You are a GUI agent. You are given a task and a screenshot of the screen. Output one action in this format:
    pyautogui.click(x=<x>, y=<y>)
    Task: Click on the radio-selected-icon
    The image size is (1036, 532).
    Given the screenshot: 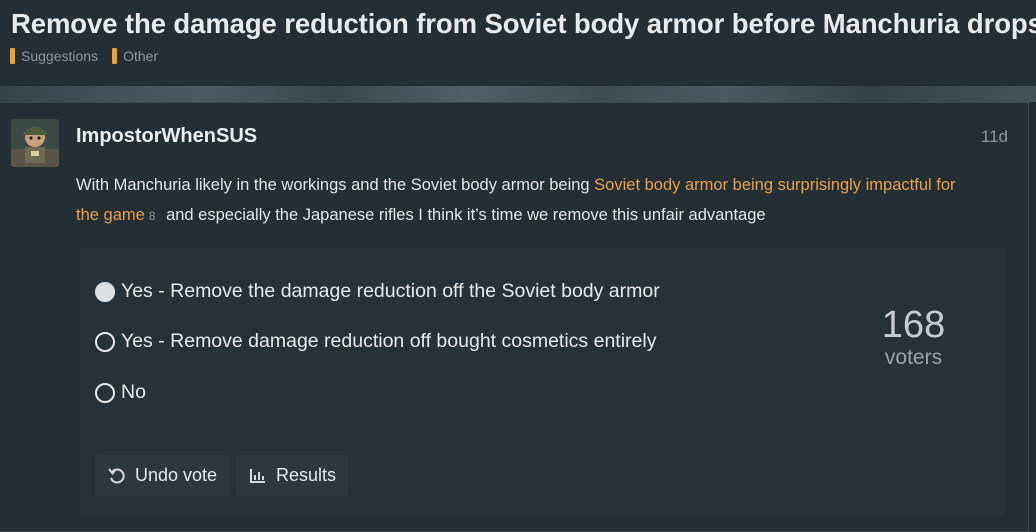 What is the action you would take?
    pyautogui.click(x=105, y=291)
    